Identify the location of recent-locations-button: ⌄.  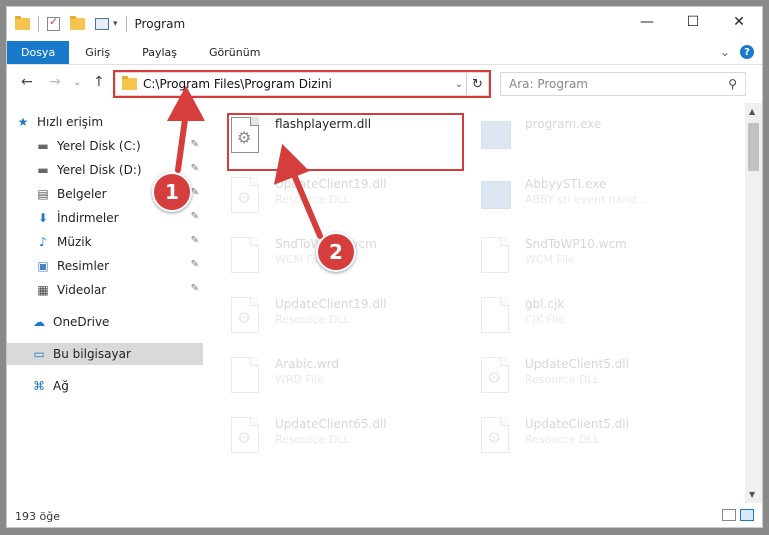
(77, 82).